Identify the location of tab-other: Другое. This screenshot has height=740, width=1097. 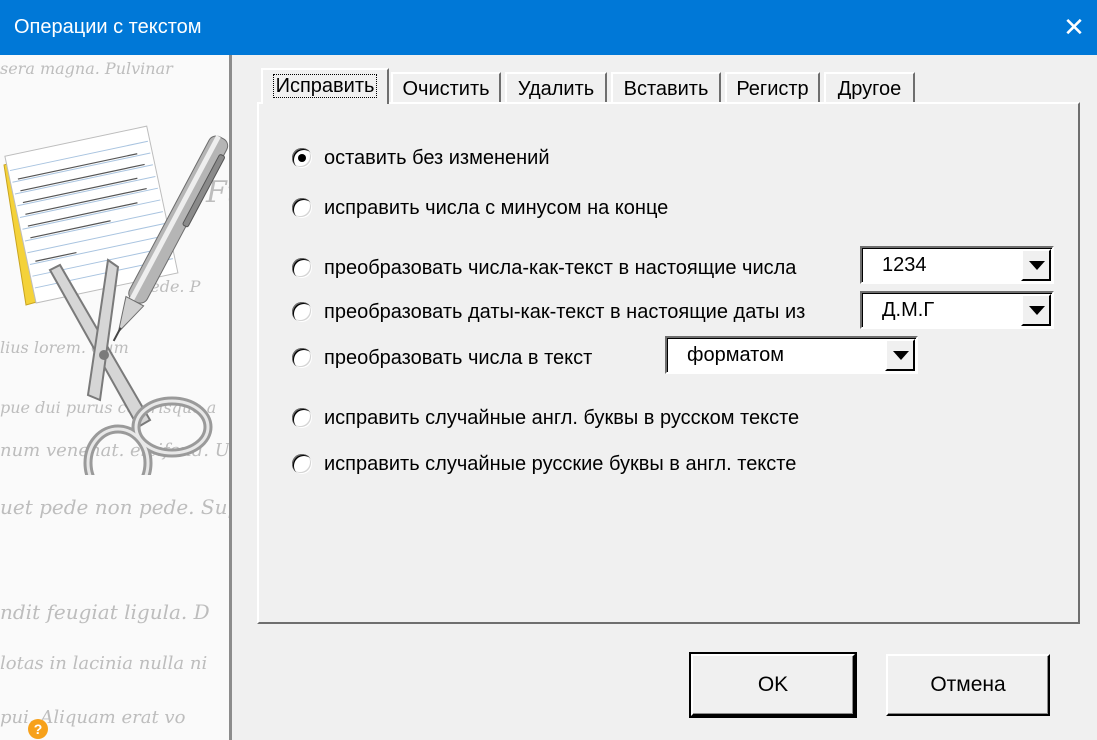
(869, 87).